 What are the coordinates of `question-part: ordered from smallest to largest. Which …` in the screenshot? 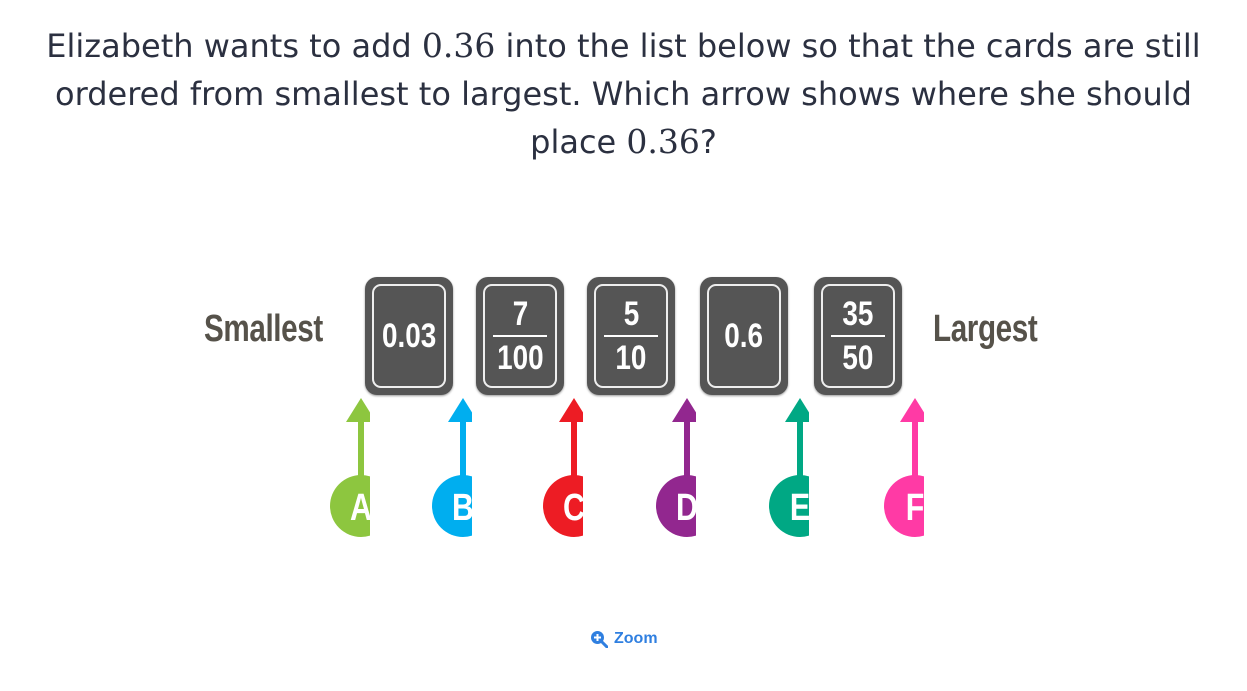 It's located at (623, 94).